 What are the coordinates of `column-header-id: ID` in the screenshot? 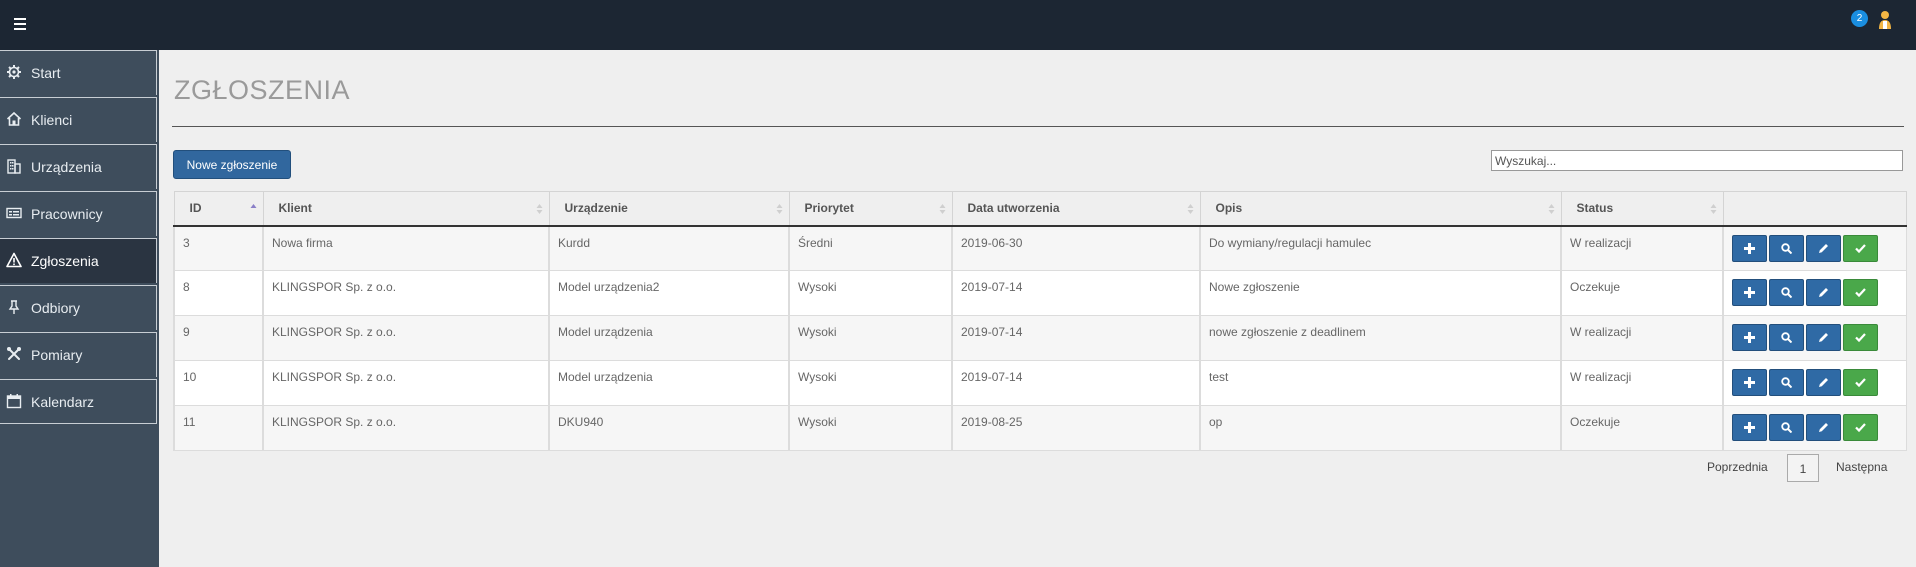 It's located at (218, 209).